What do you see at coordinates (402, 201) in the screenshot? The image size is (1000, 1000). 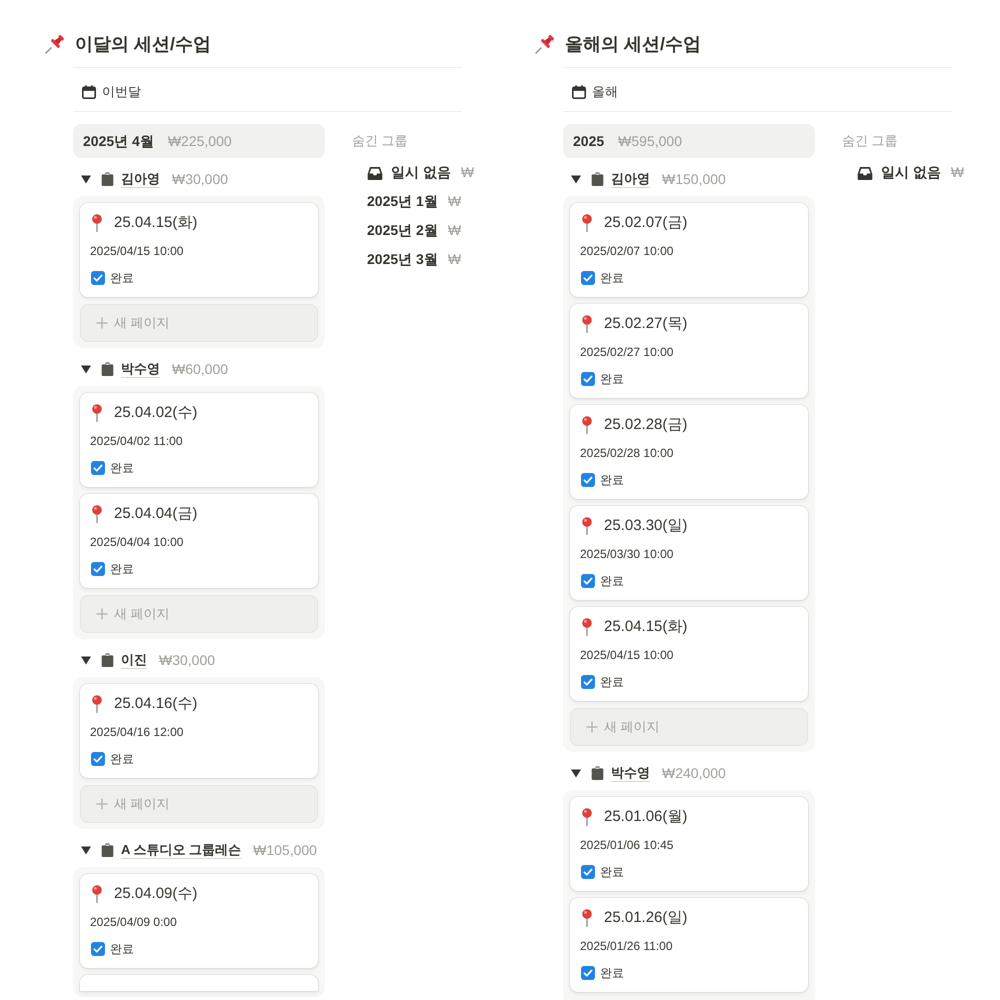 I see `hidden-group-label: 2025년 1월` at bounding box center [402, 201].